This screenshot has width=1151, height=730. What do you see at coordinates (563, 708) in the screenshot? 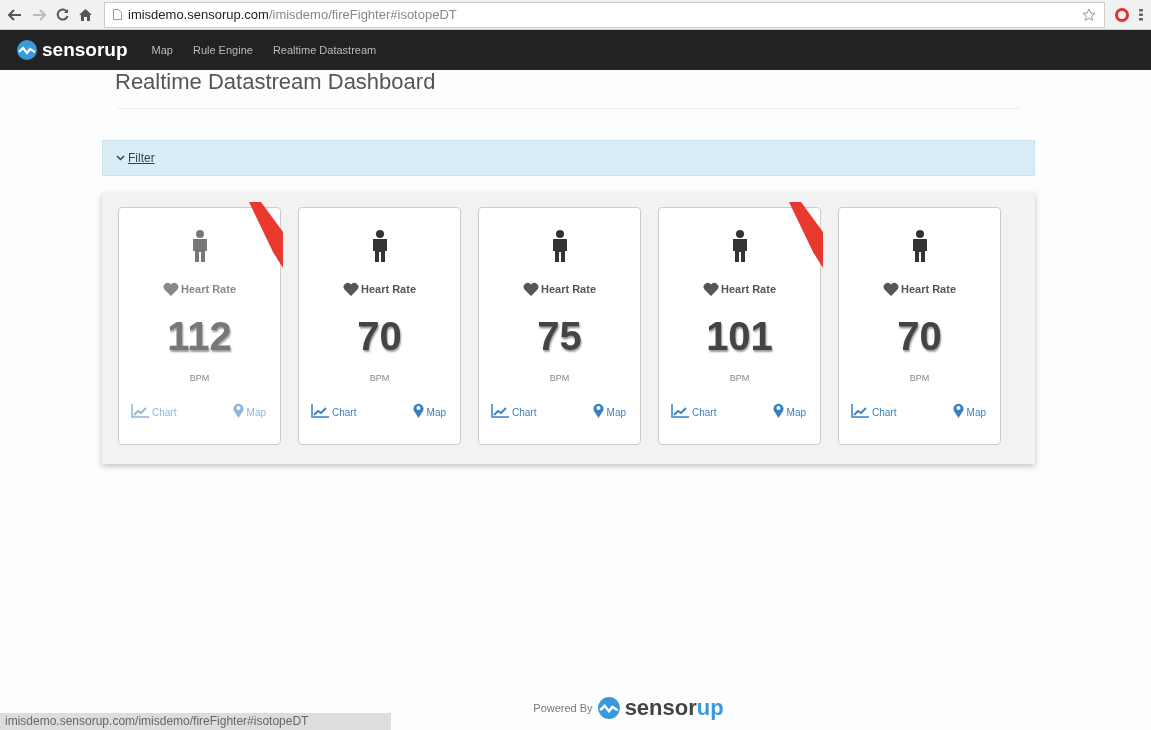
I see `powered-by-text: Powered By` at bounding box center [563, 708].